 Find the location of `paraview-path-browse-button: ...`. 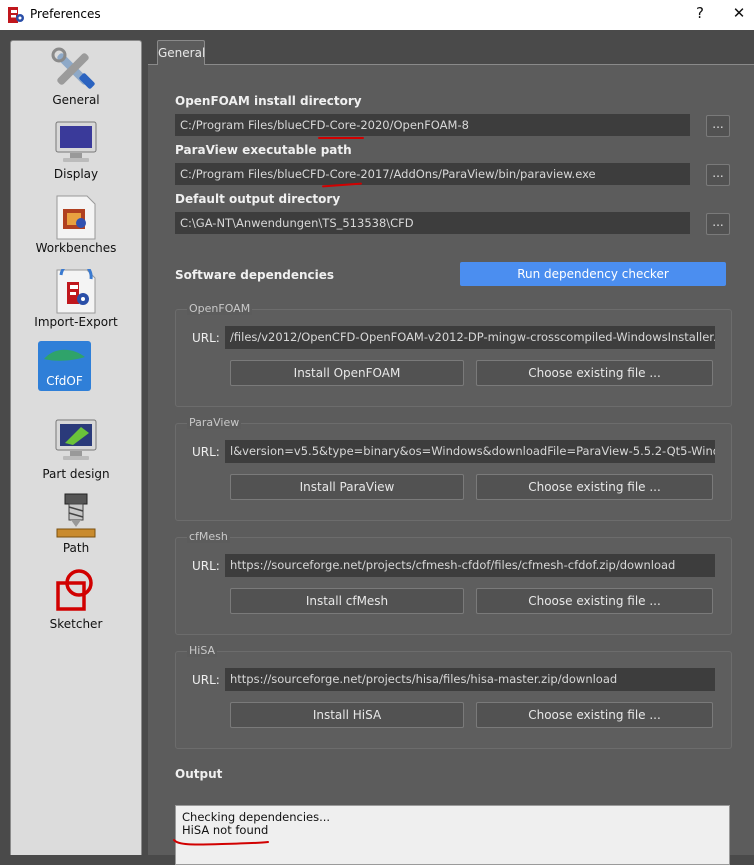

paraview-path-browse-button: ... is located at coordinates (718, 175).